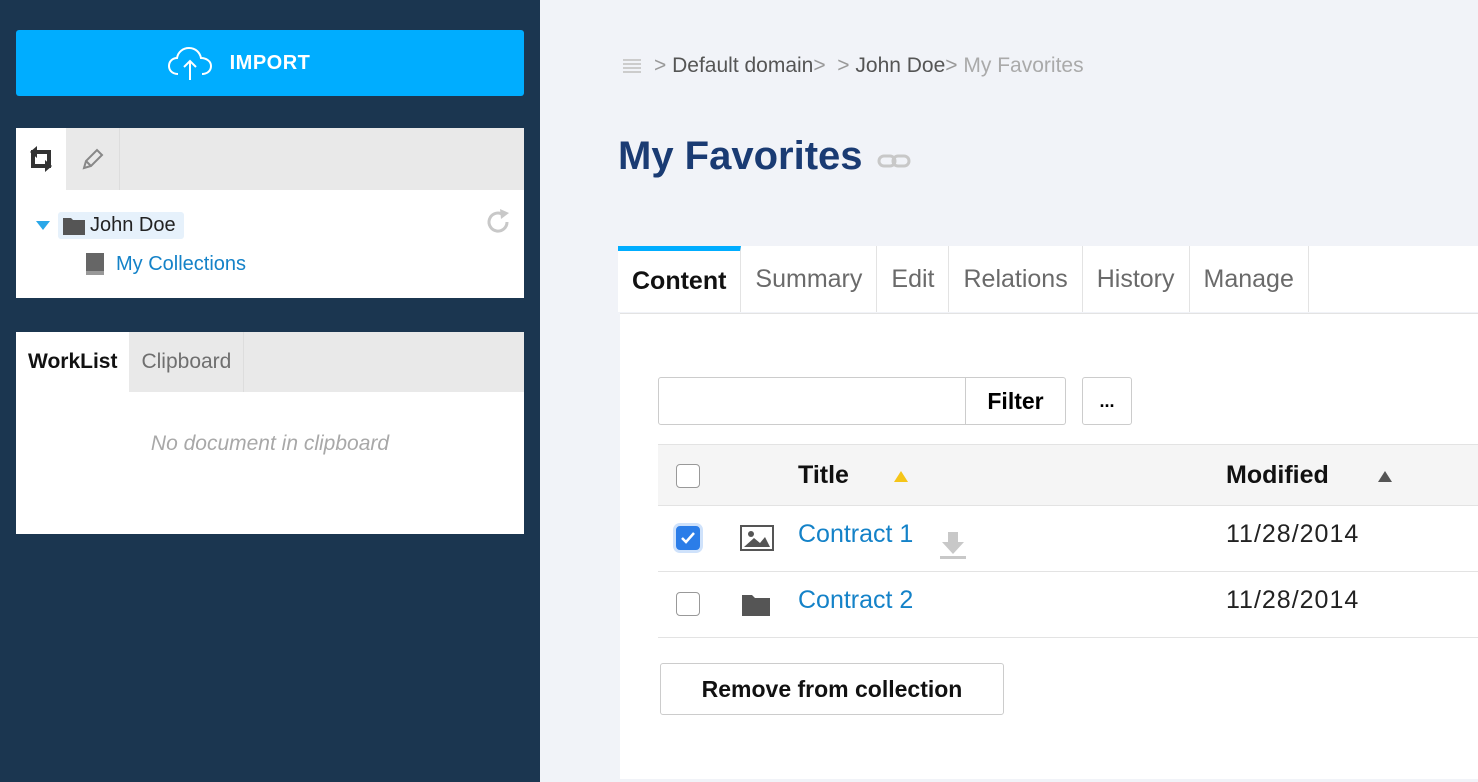 This screenshot has width=1478, height=782. Describe the element at coordinates (688, 476) in the screenshot. I see `select-all-checkbox` at that location.